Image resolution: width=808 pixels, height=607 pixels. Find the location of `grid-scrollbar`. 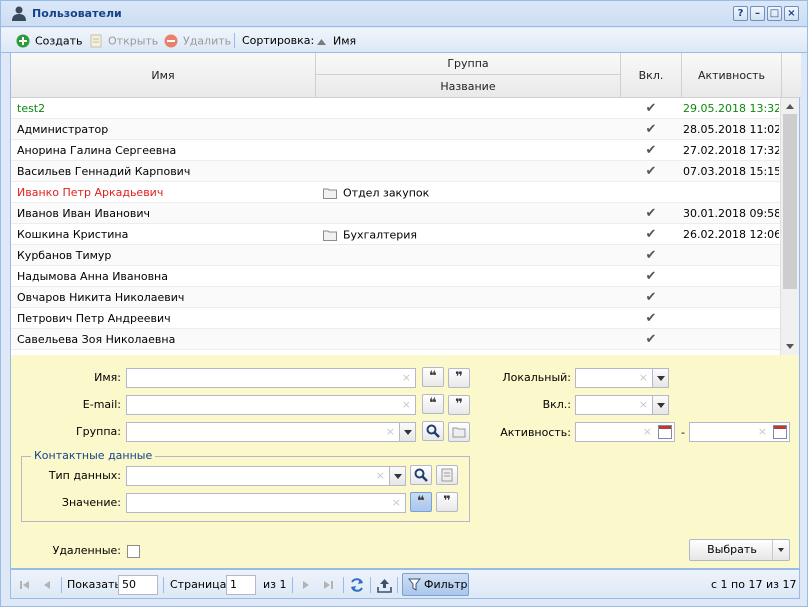

grid-scrollbar is located at coordinates (789, 226).